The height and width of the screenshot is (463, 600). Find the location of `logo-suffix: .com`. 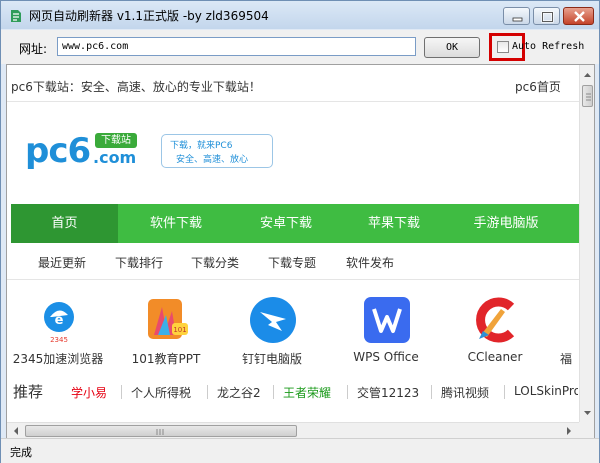

logo-suffix: .com is located at coordinates (115, 157).